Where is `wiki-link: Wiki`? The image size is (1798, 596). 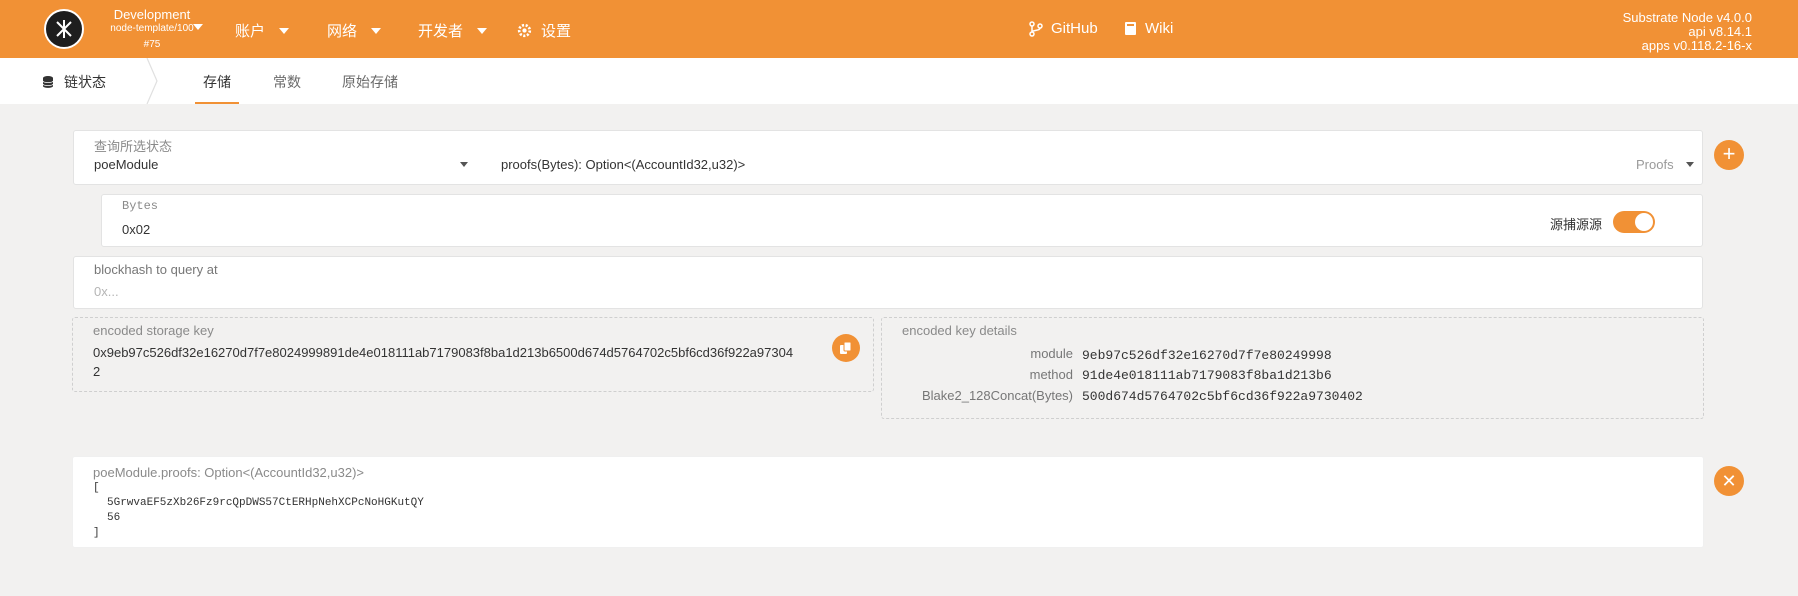 wiki-link: Wiki is located at coordinates (1148, 28).